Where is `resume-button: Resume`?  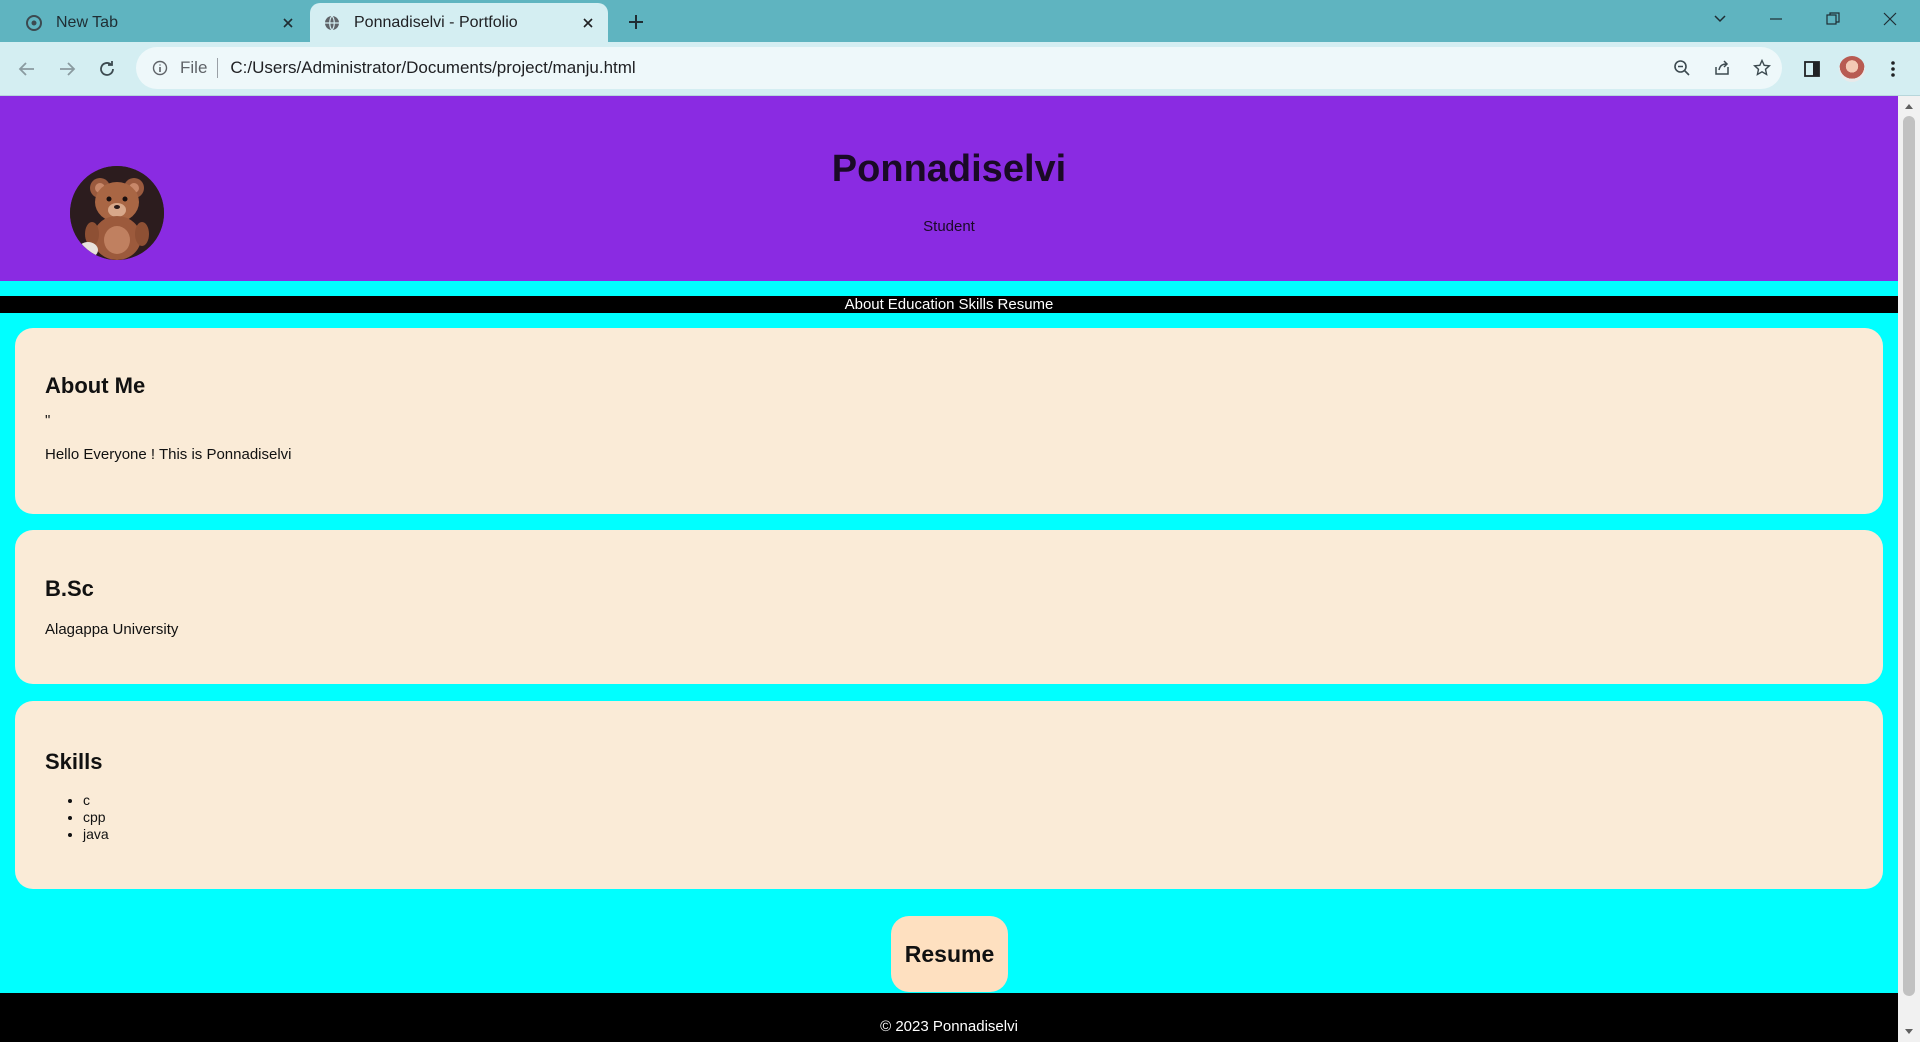 resume-button: Resume is located at coordinates (949, 954).